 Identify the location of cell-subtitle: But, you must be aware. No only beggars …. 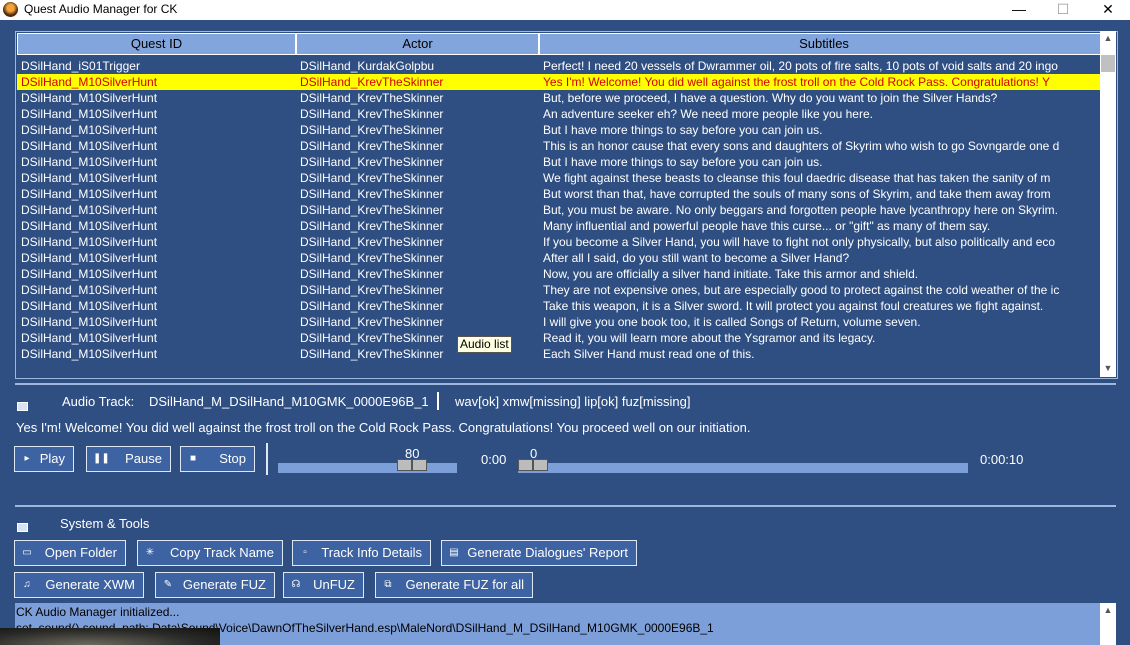
(800, 210).